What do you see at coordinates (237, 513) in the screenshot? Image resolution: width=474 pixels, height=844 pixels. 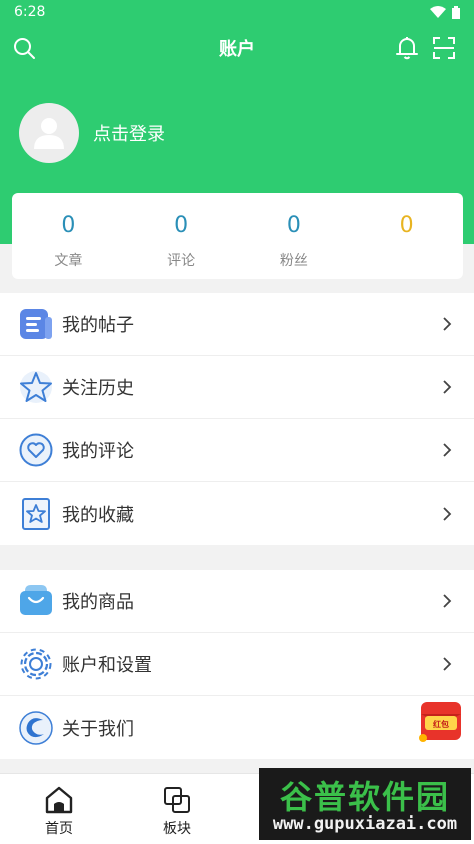 I see `menu-item-my-favorites: 我的收藏` at bounding box center [237, 513].